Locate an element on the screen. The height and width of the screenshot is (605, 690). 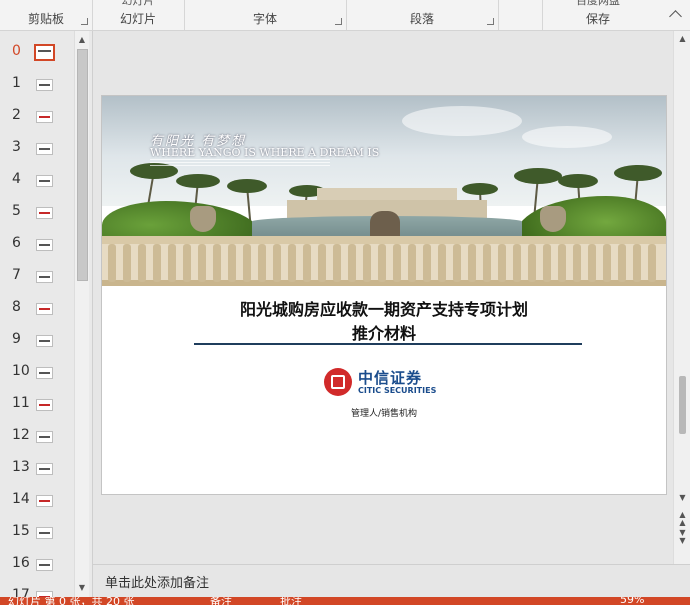
slide-title-line2: 推介材料 is located at coordinates (384, 332).